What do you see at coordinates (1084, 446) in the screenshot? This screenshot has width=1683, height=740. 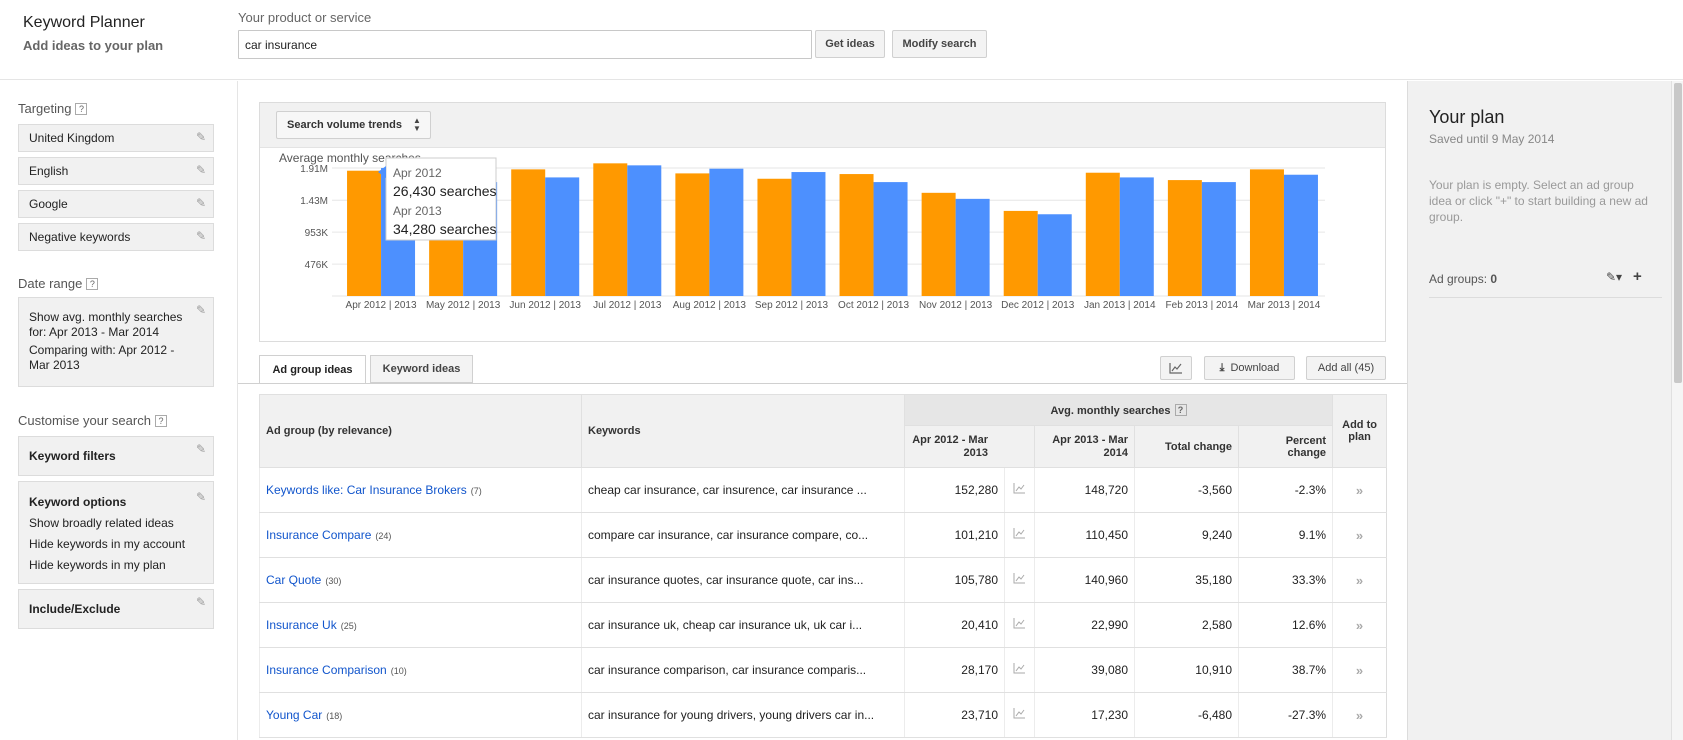 I see `header-period2: Apr 2013 - Mar 2014` at bounding box center [1084, 446].